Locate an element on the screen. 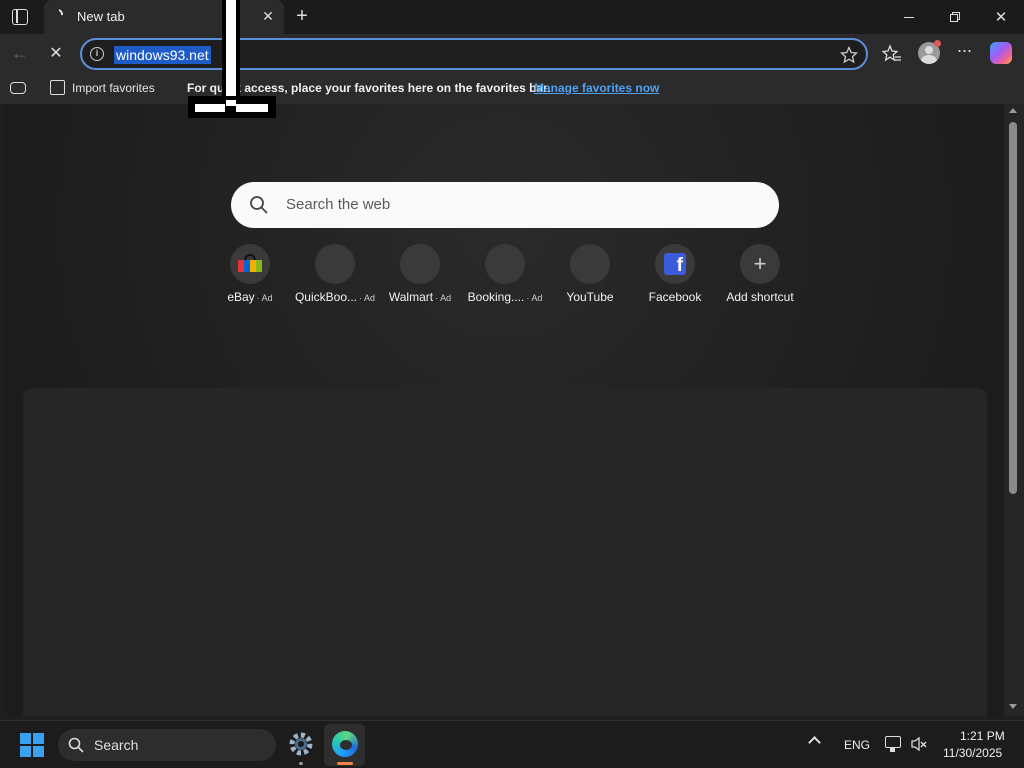 This screenshot has width=1024, height=768. clock-date: 11/30/2025 is located at coordinates (972, 753).